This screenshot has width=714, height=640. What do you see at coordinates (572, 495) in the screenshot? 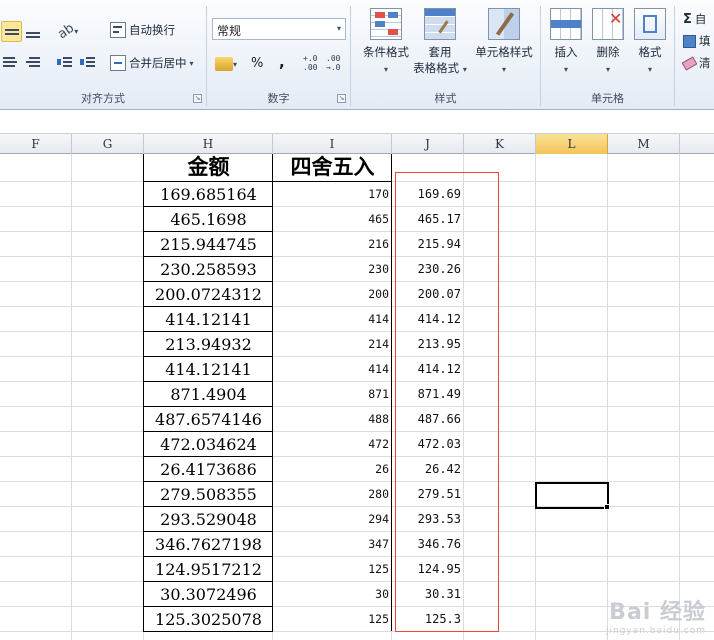
I see `active-cell-l` at bounding box center [572, 495].